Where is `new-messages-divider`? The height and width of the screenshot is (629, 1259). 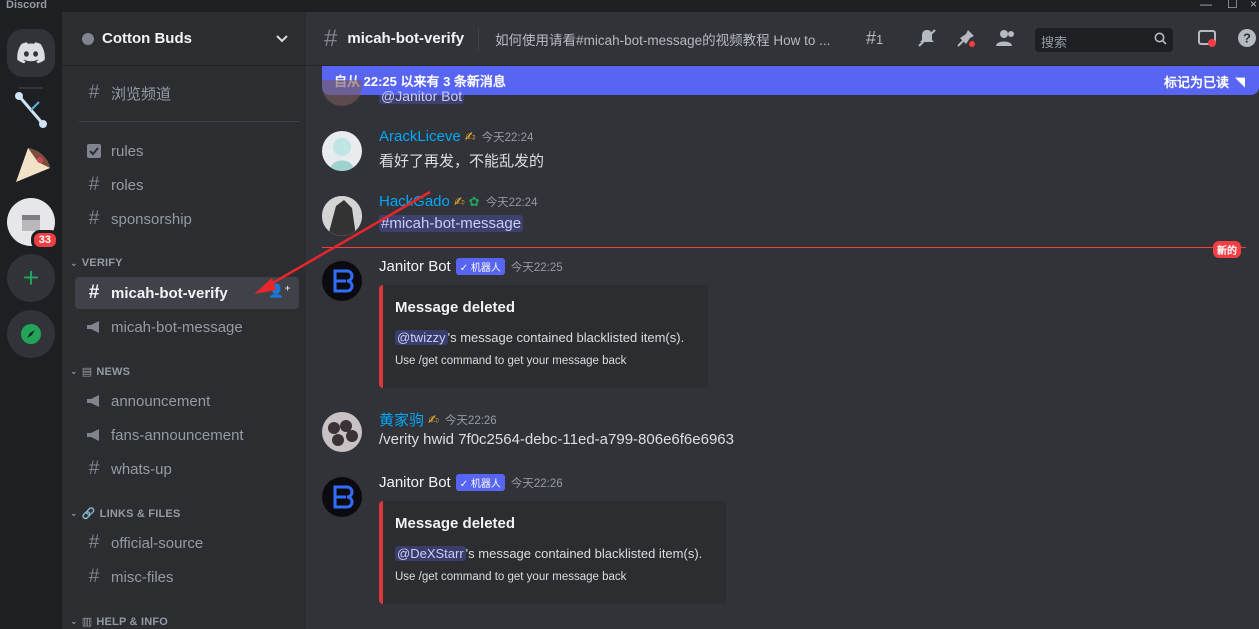
new-messages-divider is located at coordinates (784, 247).